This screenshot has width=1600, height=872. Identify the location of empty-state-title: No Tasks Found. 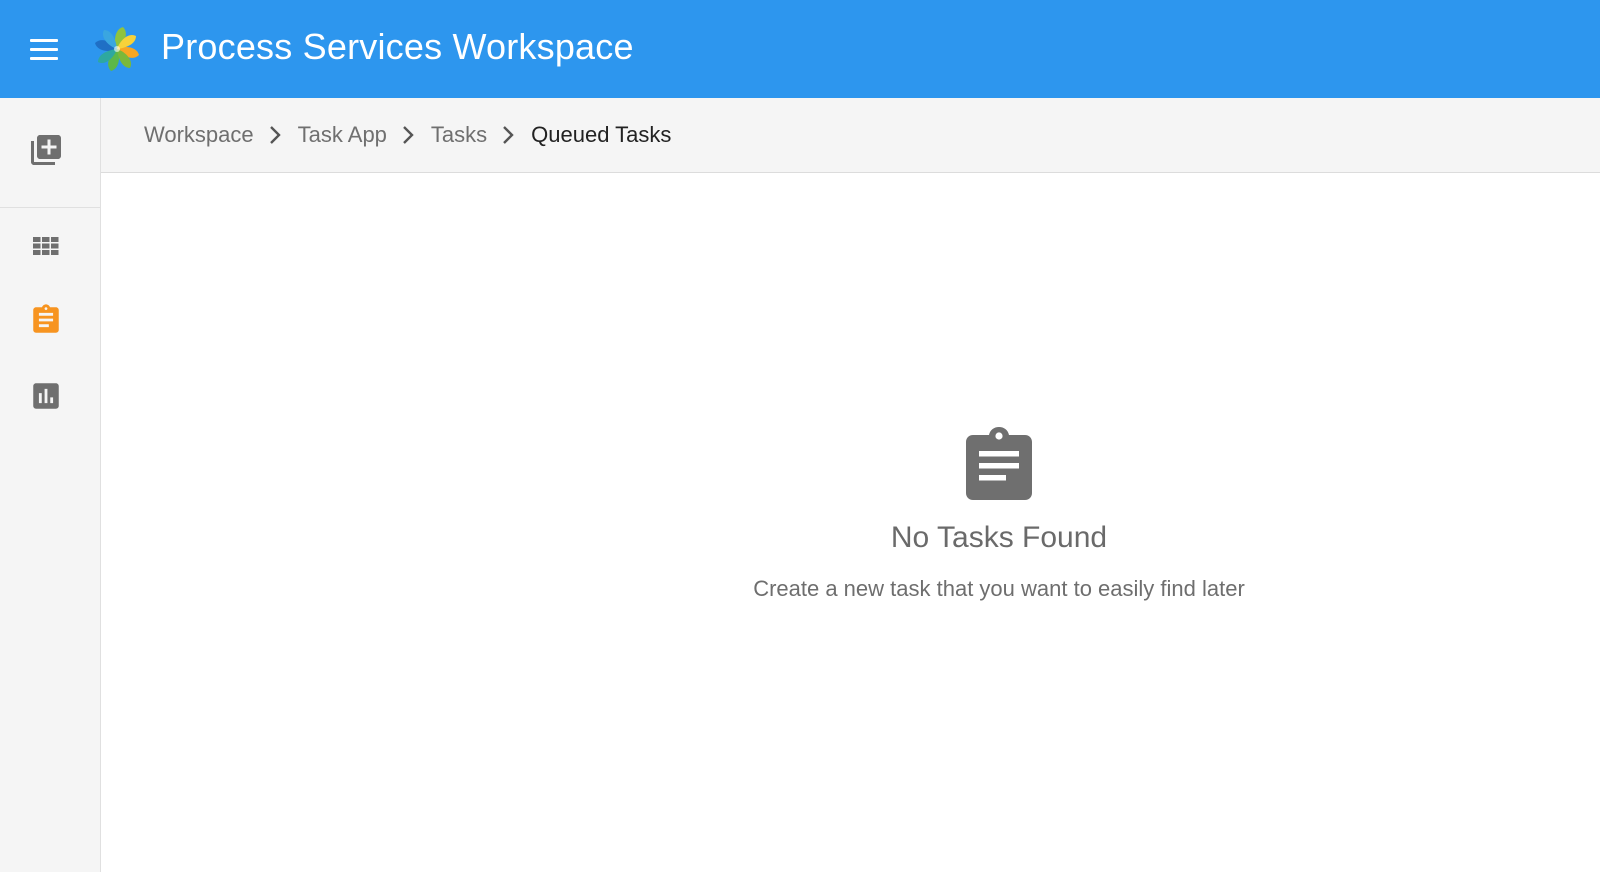
(999, 537).